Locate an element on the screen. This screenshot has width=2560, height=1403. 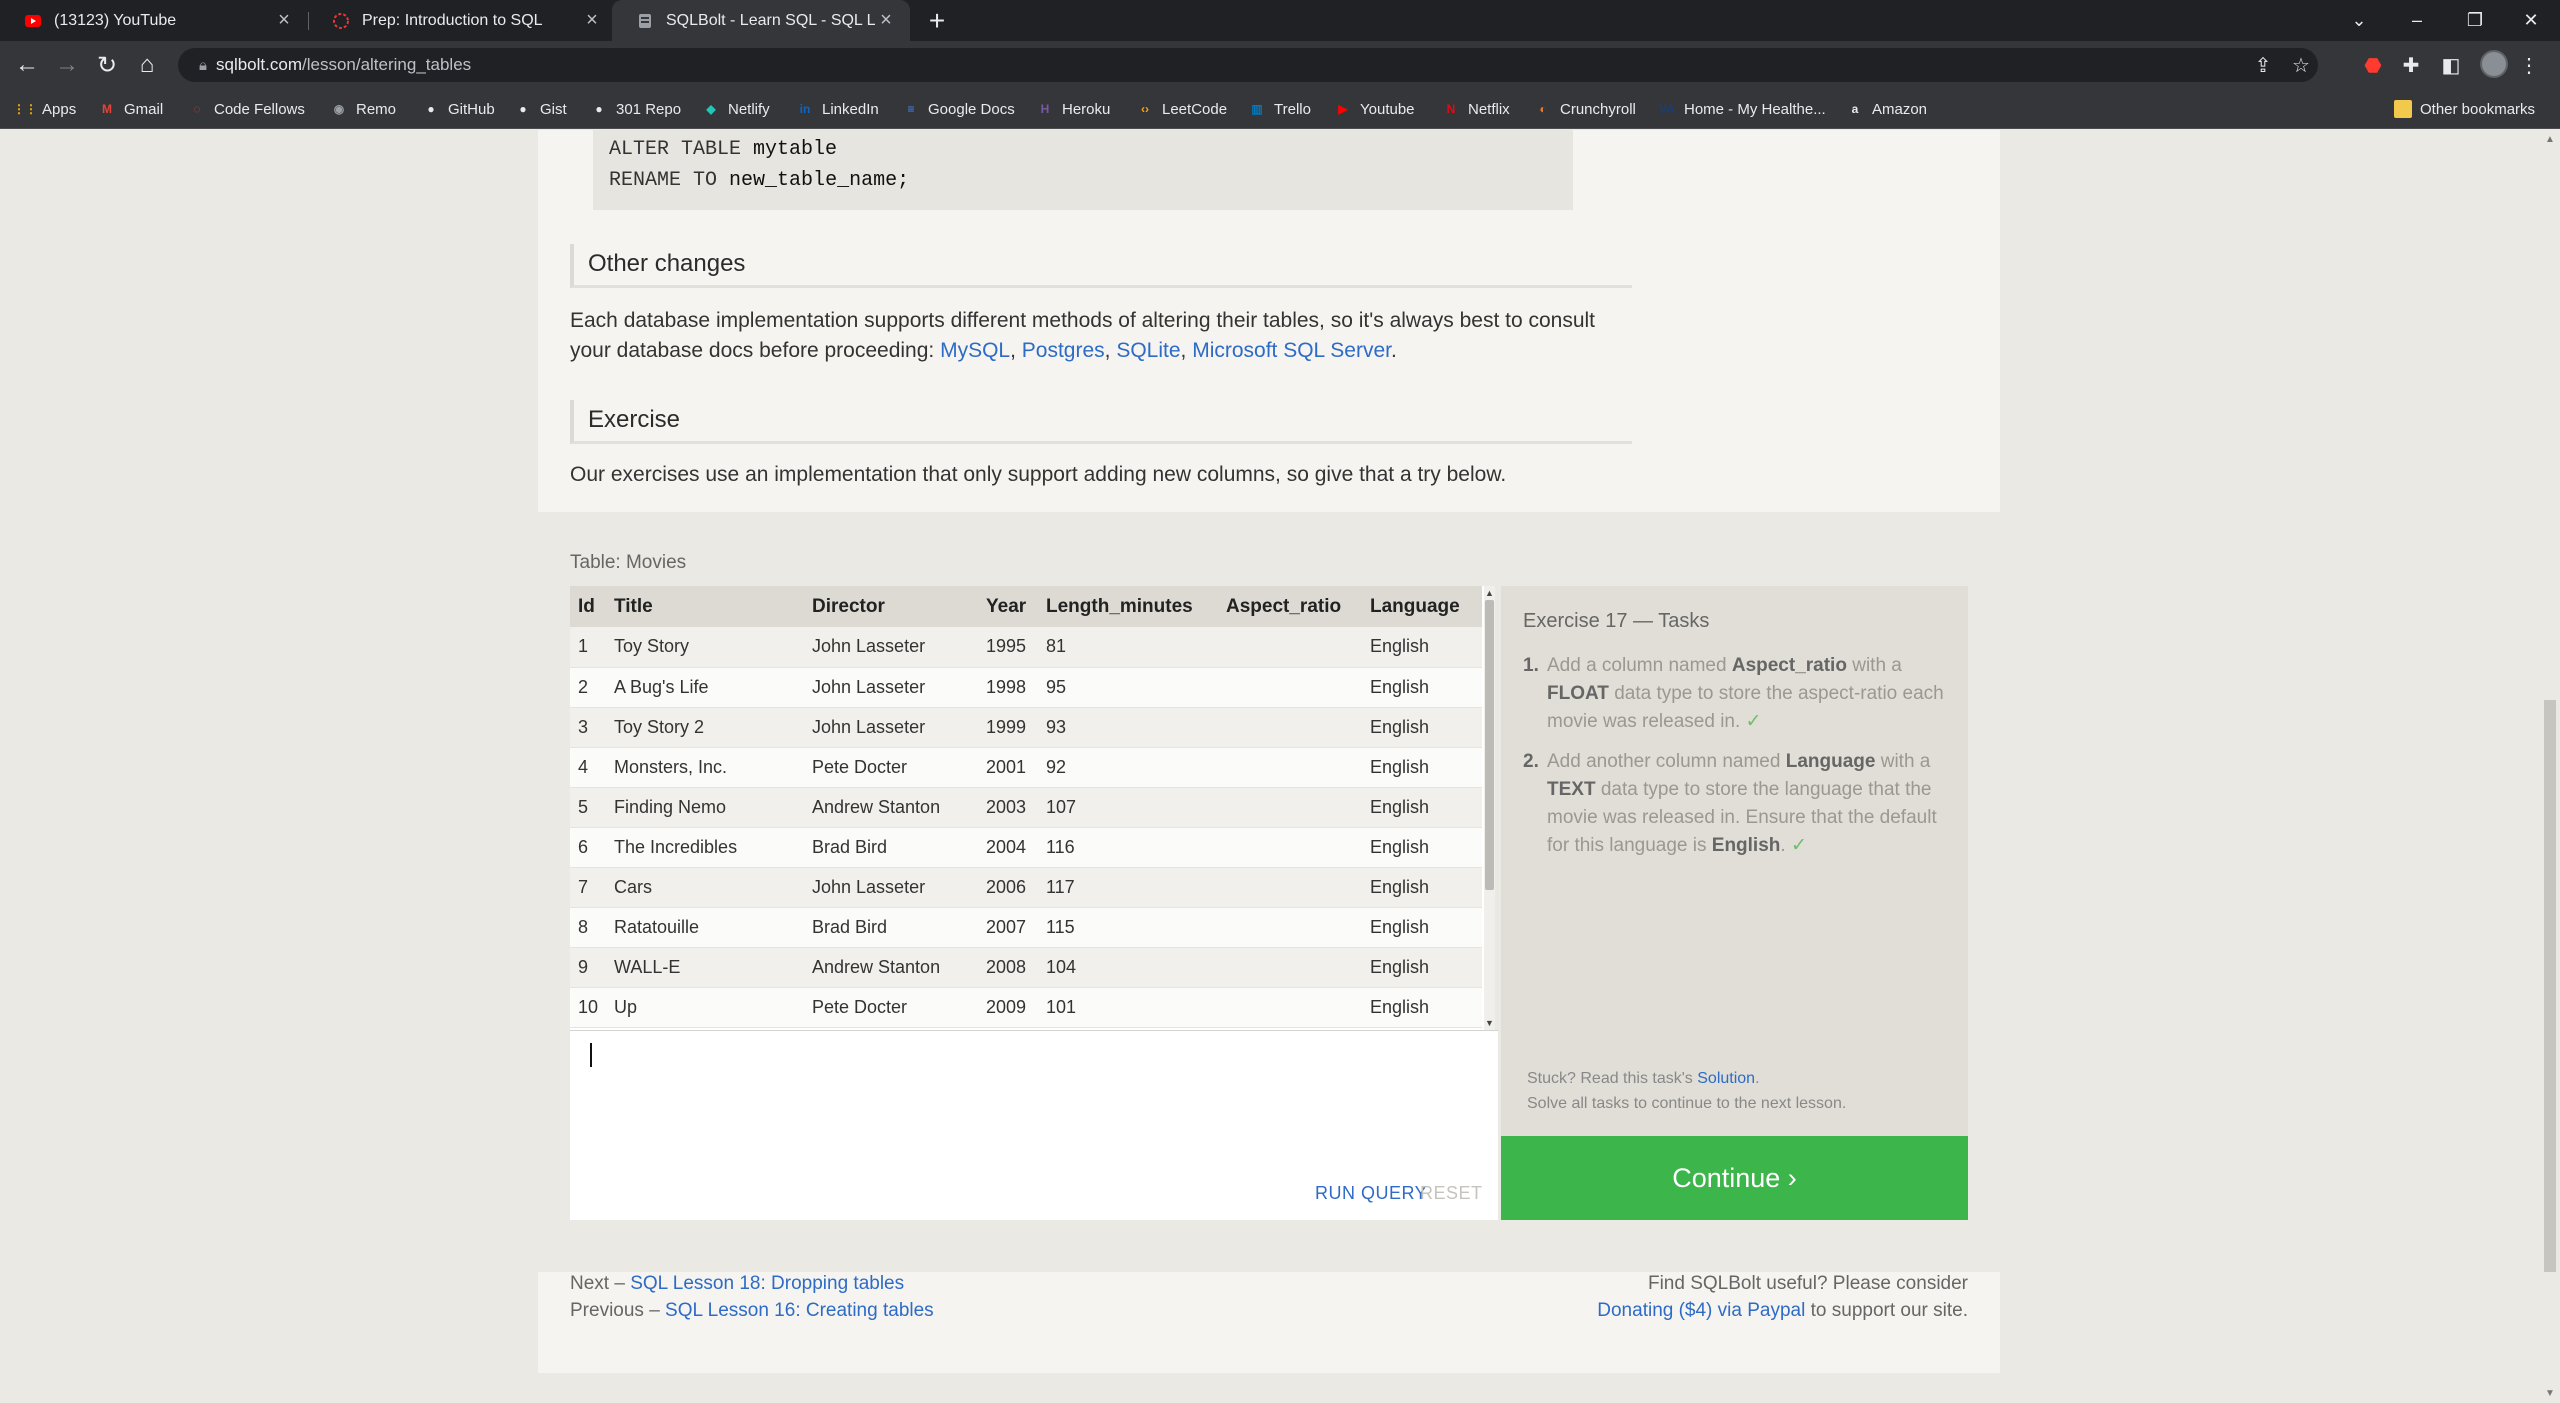
cell-director: Andrew Stanton is located at coordinates (891, 807).